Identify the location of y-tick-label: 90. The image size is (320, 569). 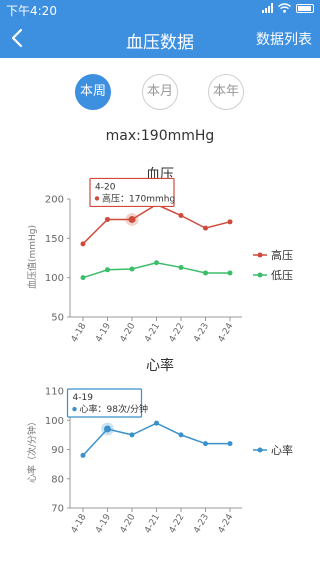
(57, 450).